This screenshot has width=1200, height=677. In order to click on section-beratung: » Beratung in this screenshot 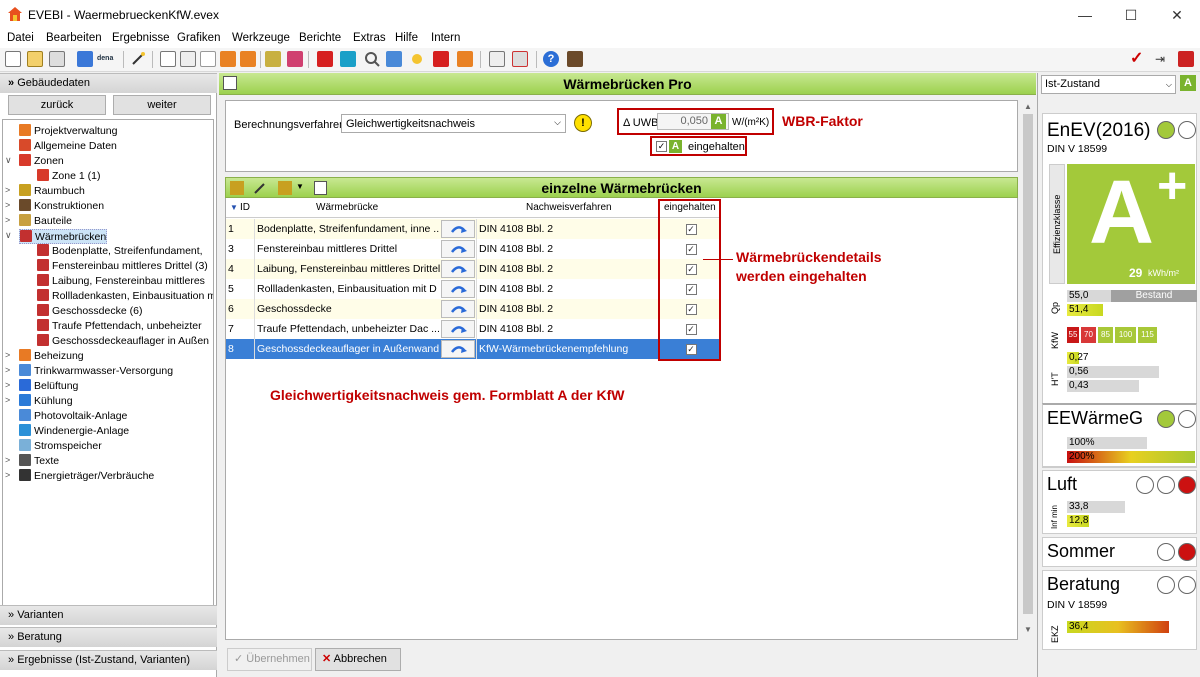, I will do `click(108, 637)`.